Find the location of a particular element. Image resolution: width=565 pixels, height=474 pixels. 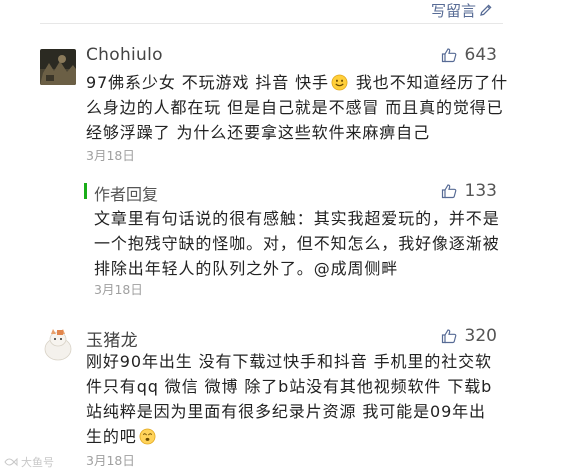

like-button: 643 is located at coordinates (469, 55).